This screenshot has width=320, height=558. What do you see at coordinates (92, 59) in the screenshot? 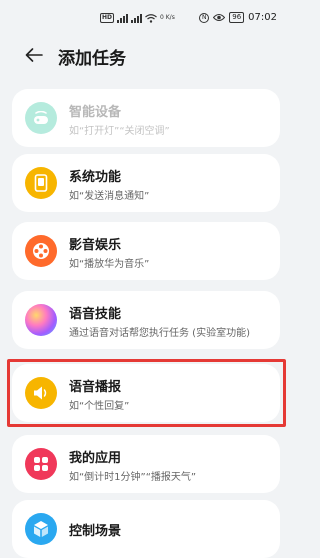
I see `page-title: 添加任务` at bounding box center [92, 59].